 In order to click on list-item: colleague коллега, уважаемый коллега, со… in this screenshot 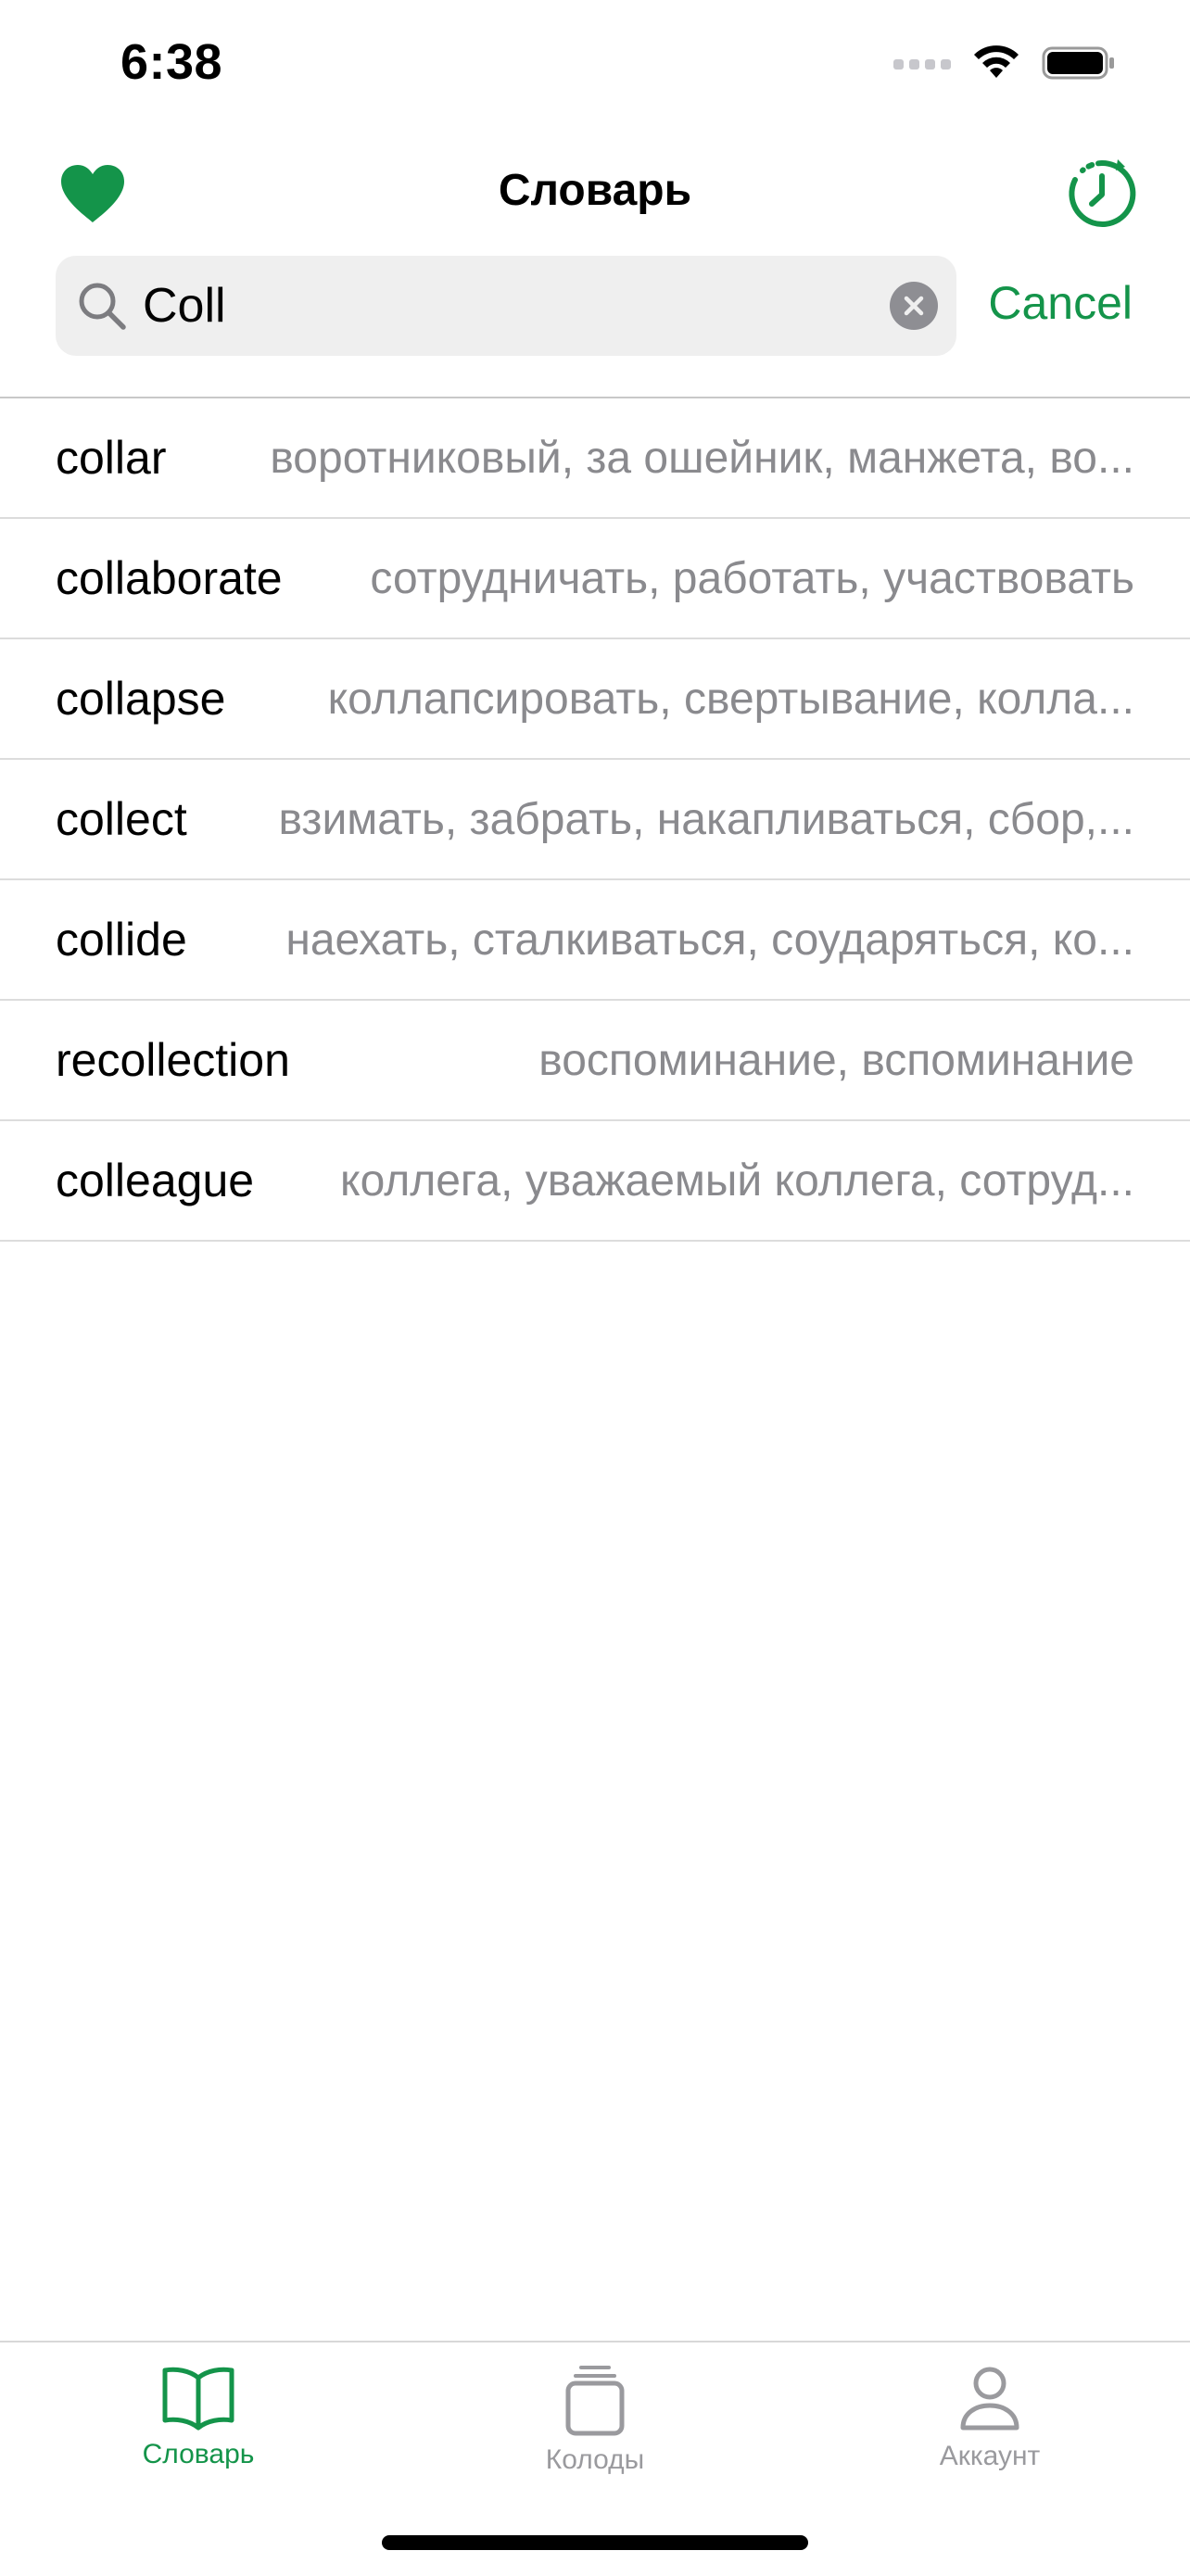, I will do `click(595, 1181)`.